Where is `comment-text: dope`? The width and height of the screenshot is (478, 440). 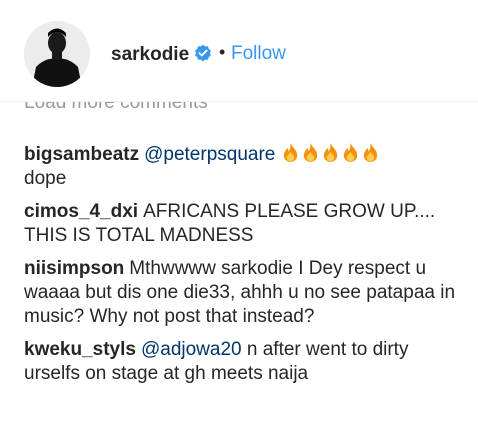
comment-text: dope is located at coordinates (45, 178).